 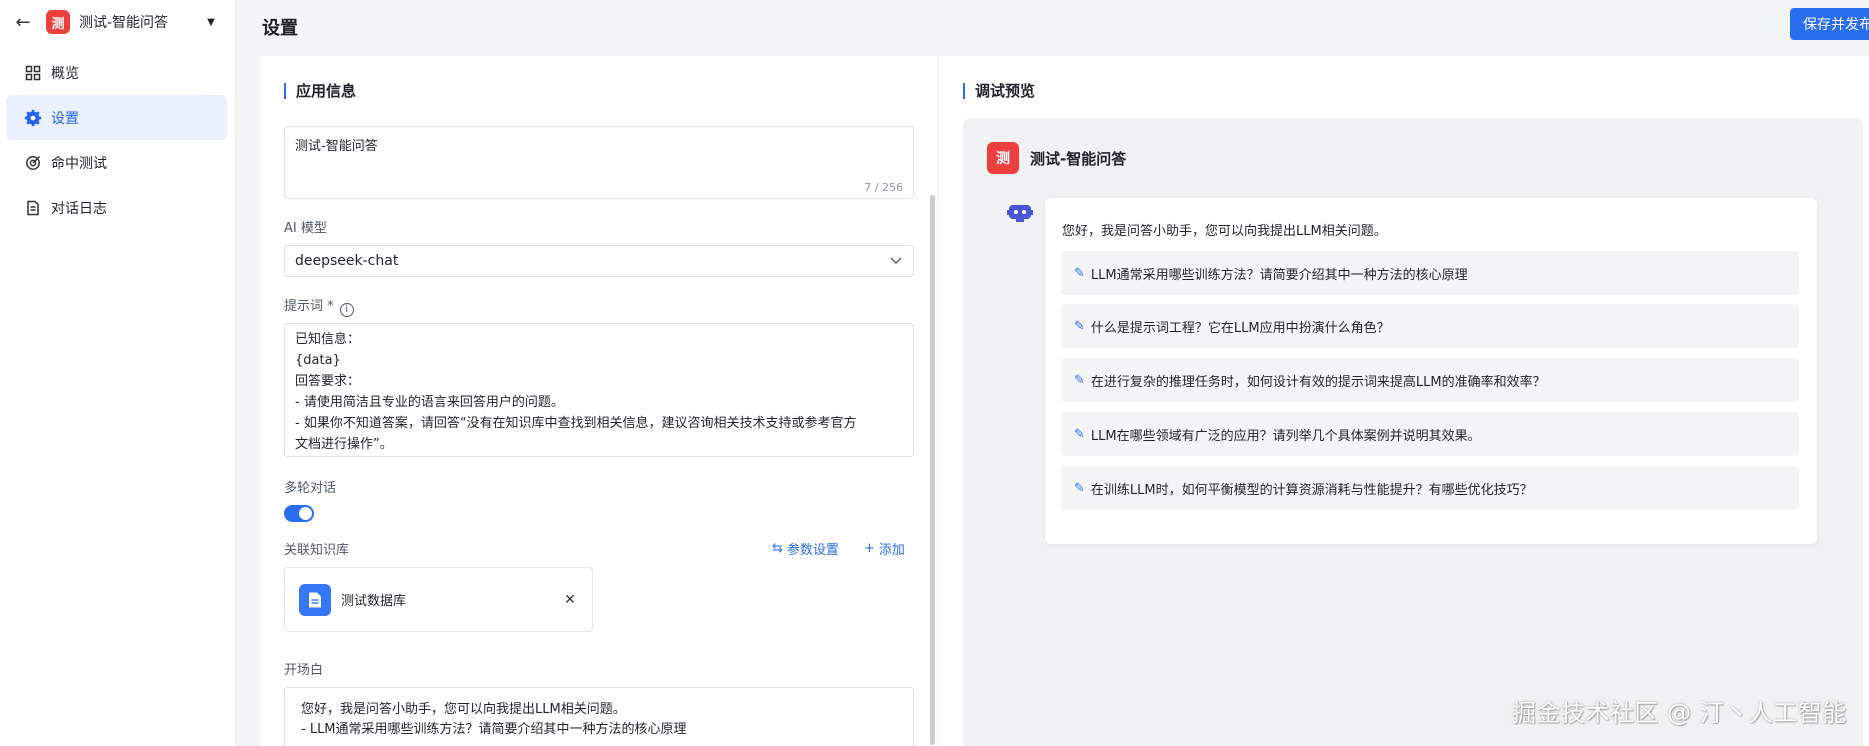 I want to click on sidebar-item-chat-log: 对话日志, so click(x=116, y=207).